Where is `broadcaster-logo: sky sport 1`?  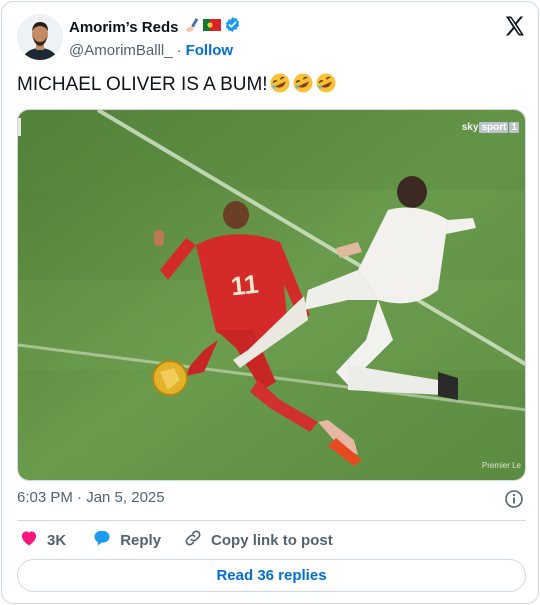
broadcaster-logo: sky sport 1 is located at coordinates (490, 127).